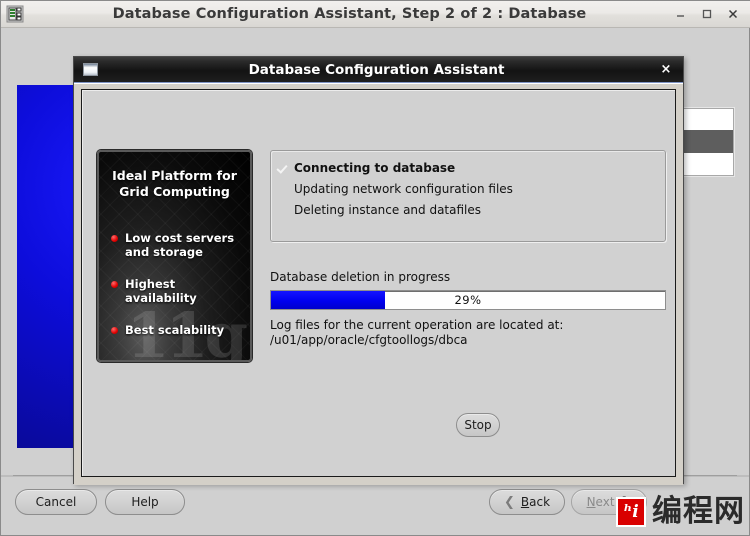 The width and height of the screenshot is (750, 536). I want to click on back-button-label: Back, so click(535, 502).